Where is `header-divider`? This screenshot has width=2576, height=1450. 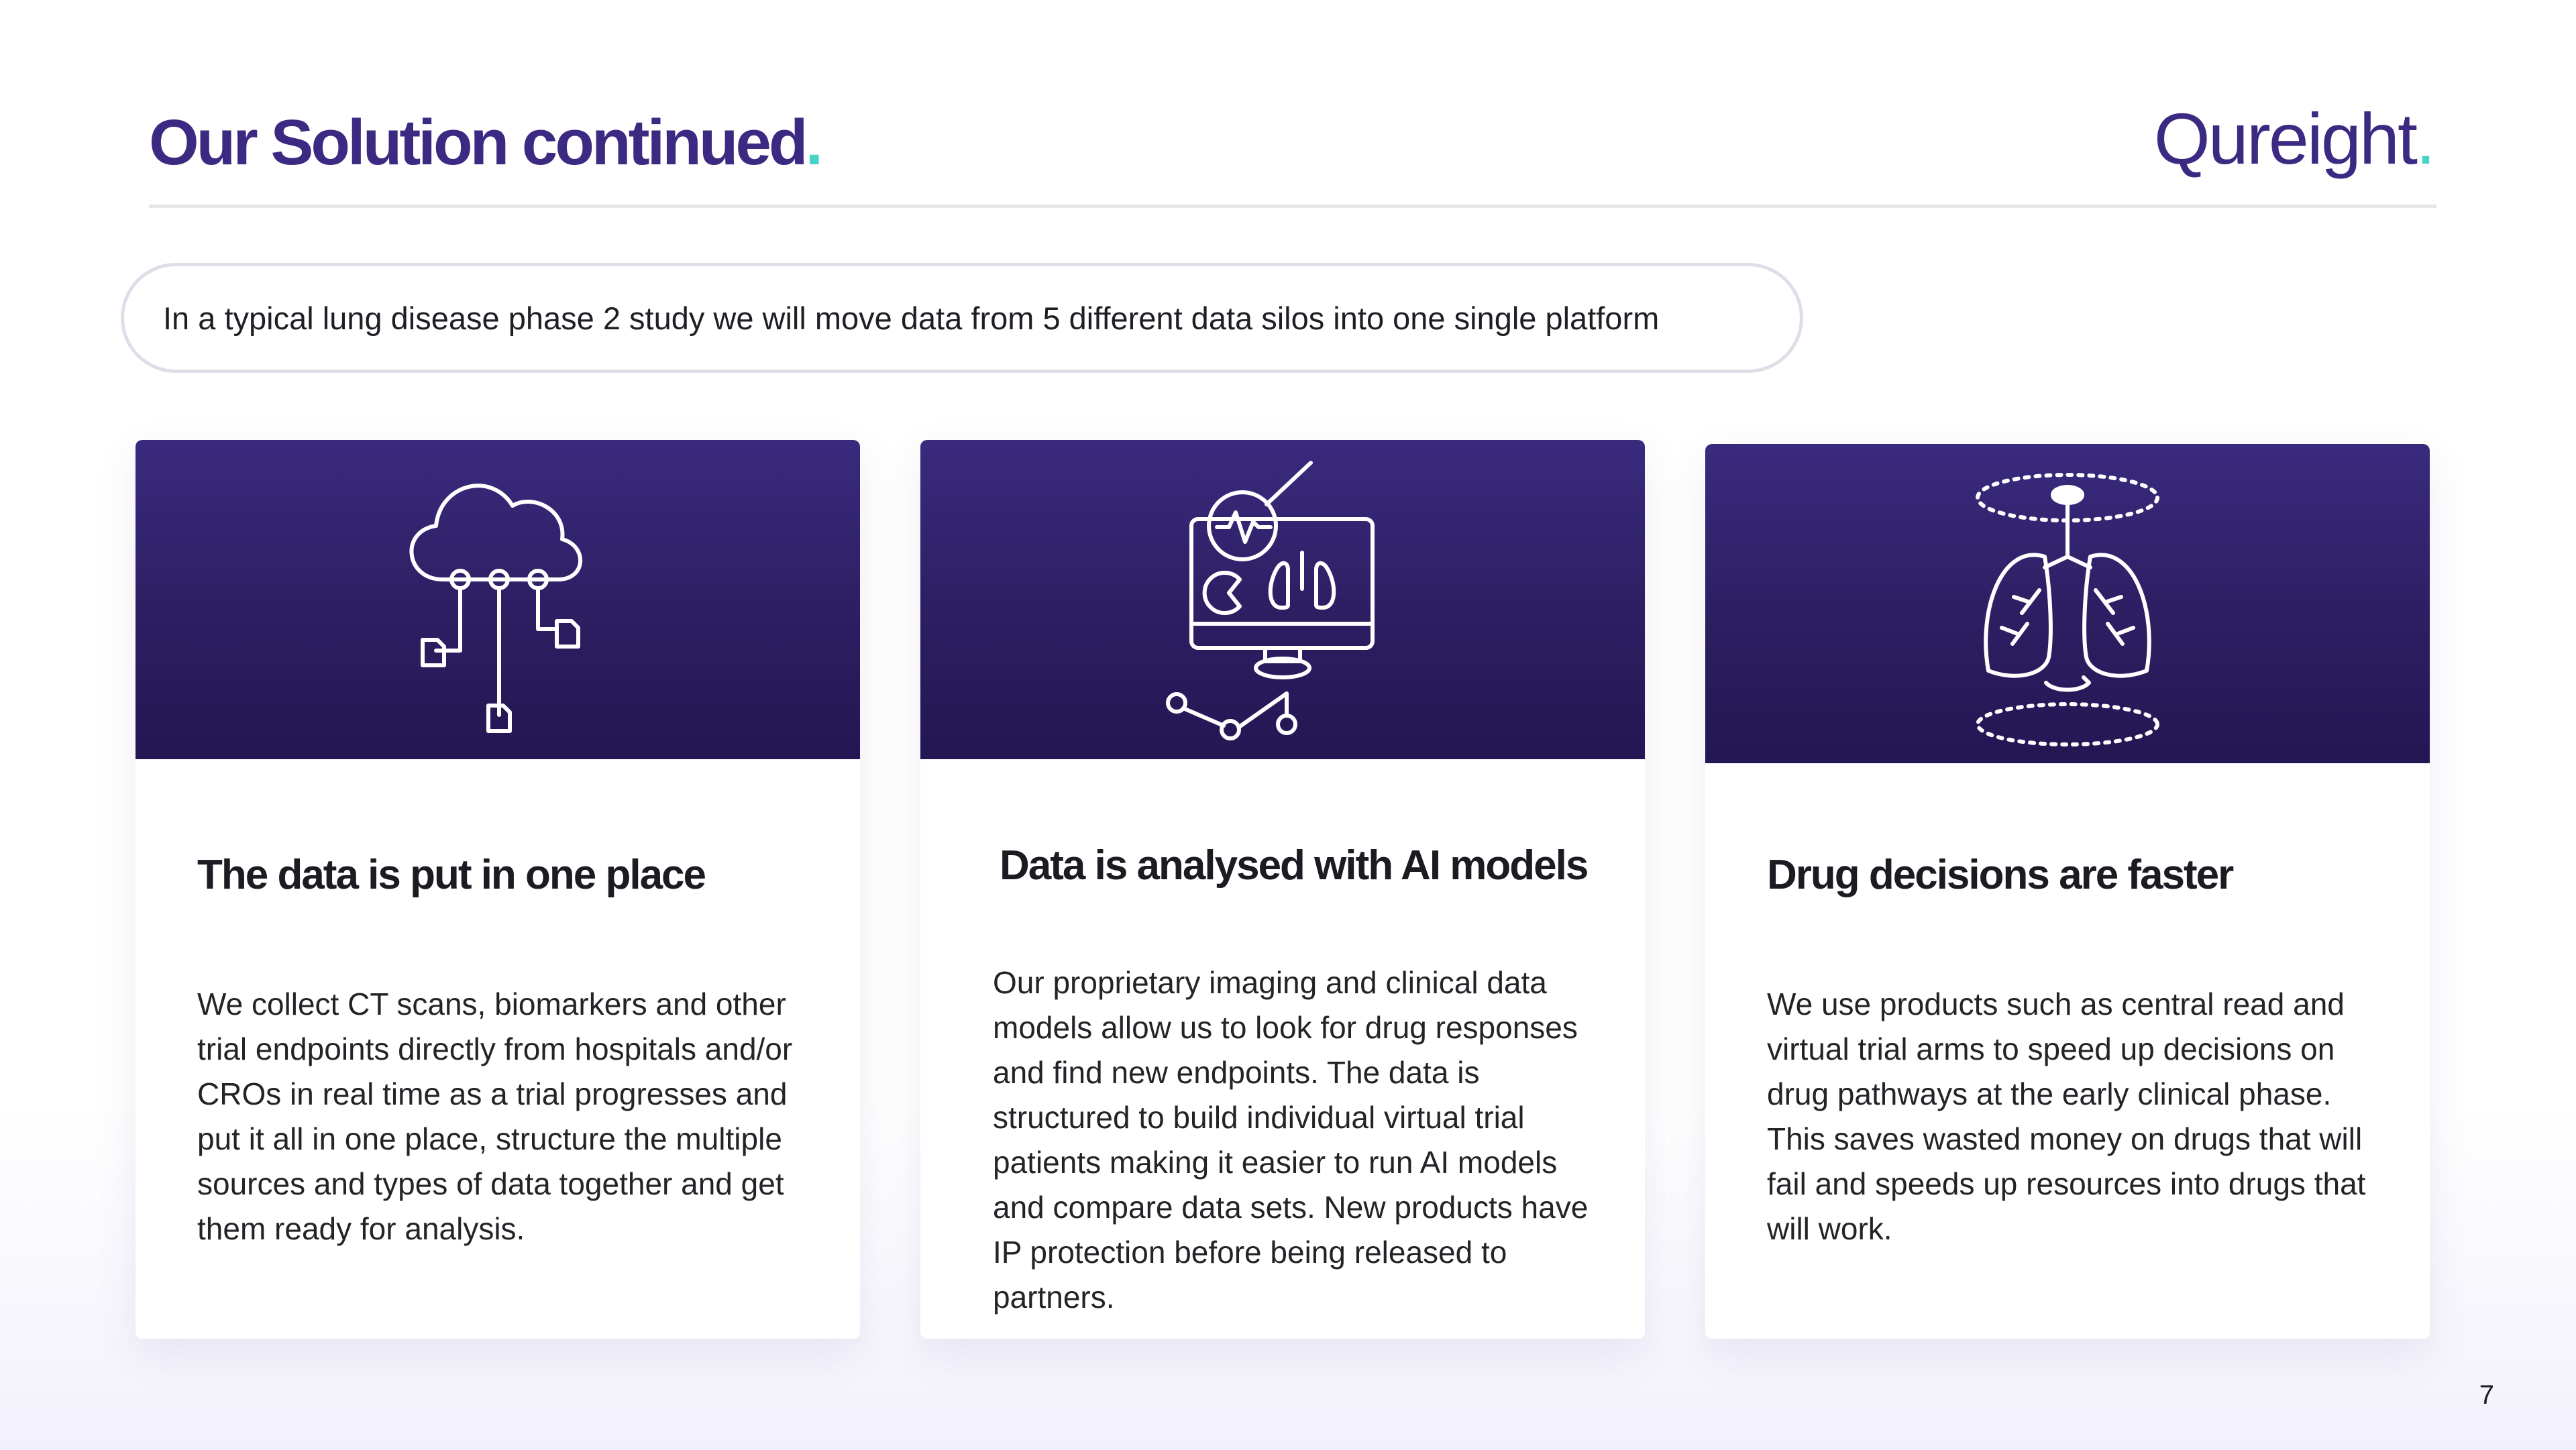 header-divider is located at coordinates (1292, 206).